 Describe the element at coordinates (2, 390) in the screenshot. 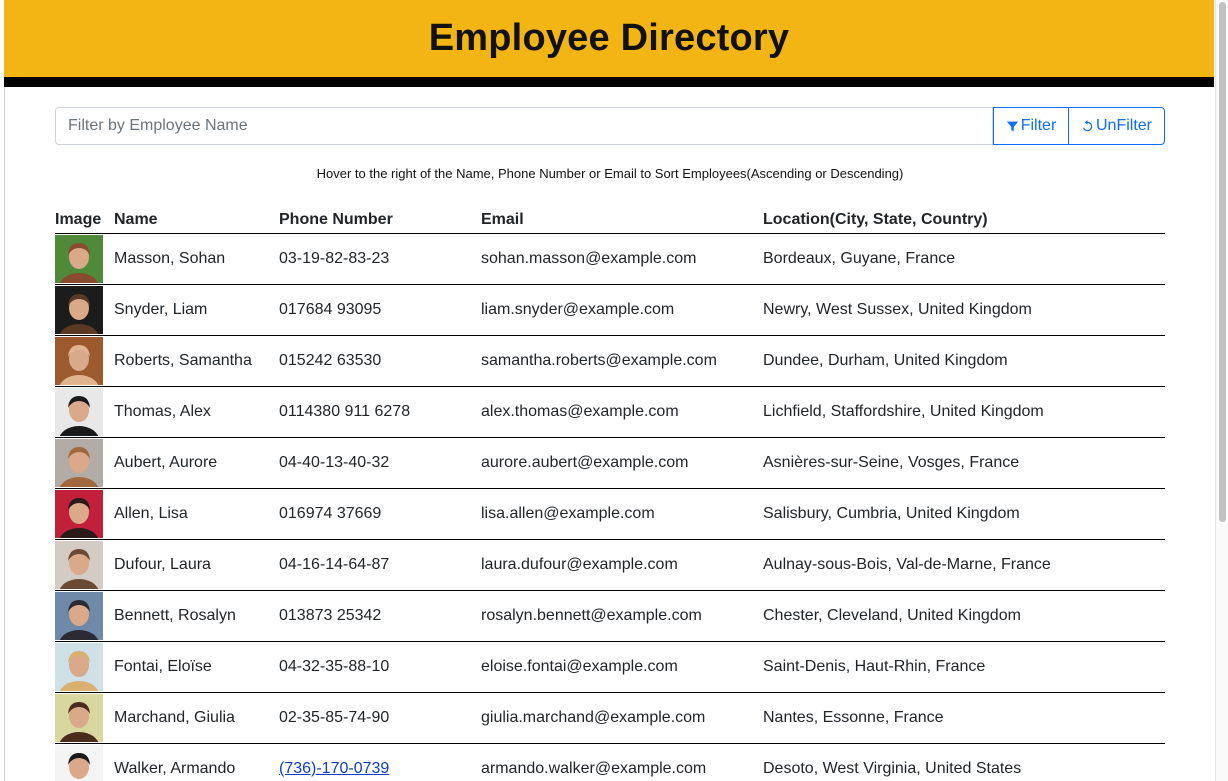

I see `window-left-edge` at that location.